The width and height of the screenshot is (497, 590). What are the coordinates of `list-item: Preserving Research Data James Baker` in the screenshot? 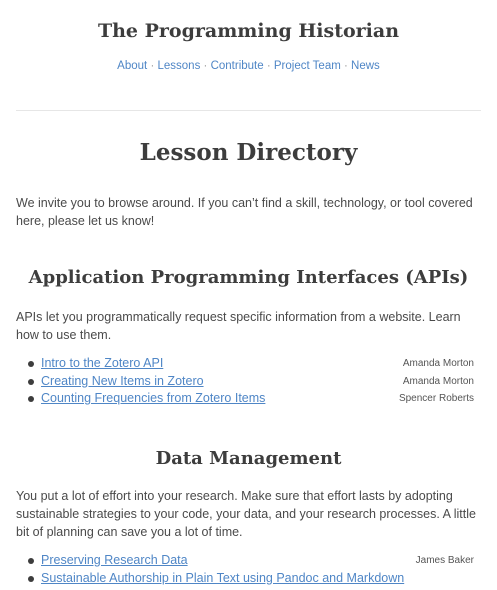 It's located at (253, 561).